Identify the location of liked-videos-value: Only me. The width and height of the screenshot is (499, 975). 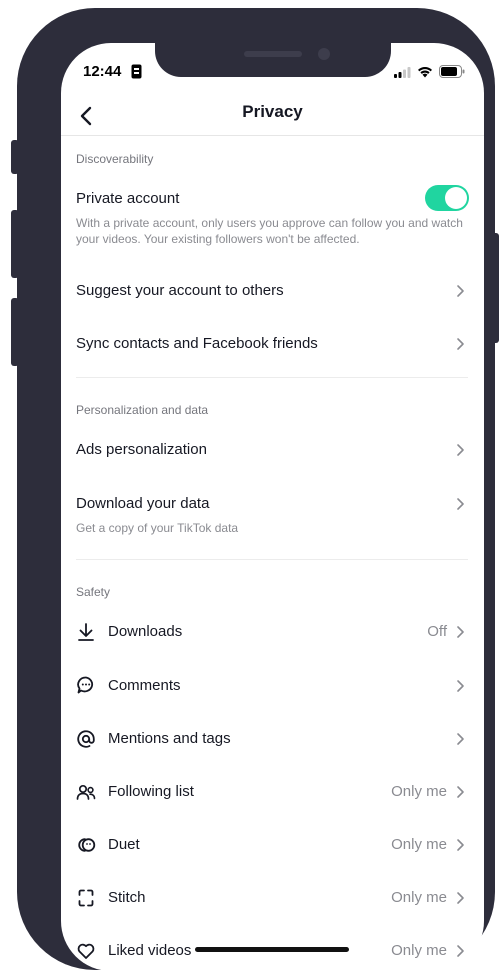
(419, 950).